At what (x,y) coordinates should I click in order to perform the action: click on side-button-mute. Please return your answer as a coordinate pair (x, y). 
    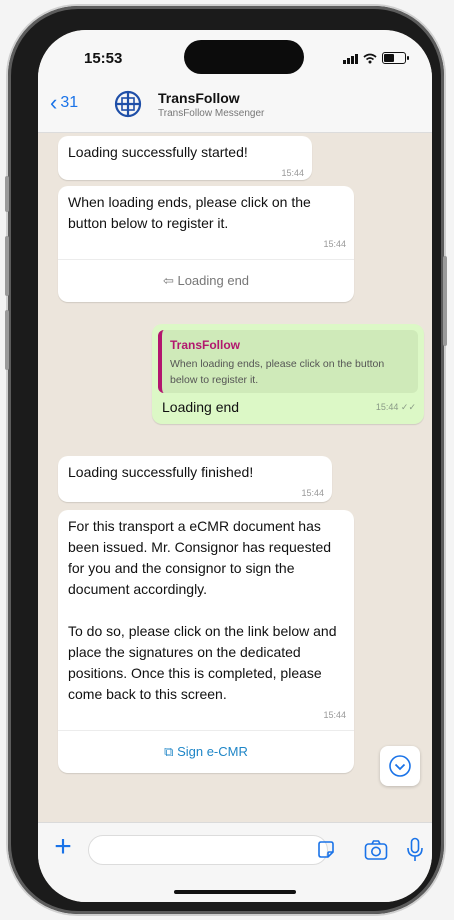
    Looking at the image, I should click on (7, 194).